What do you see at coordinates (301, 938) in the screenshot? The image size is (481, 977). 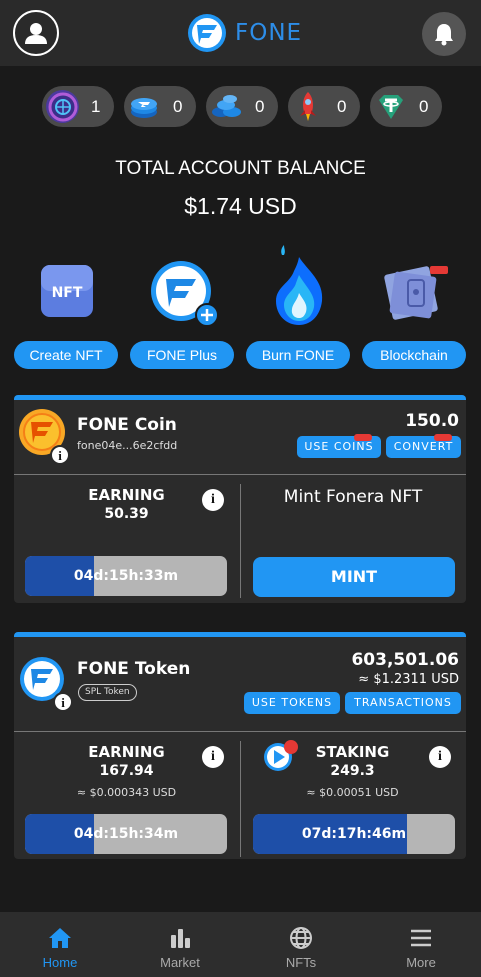 I see `globe-icon` at bounding box center [301, 938].